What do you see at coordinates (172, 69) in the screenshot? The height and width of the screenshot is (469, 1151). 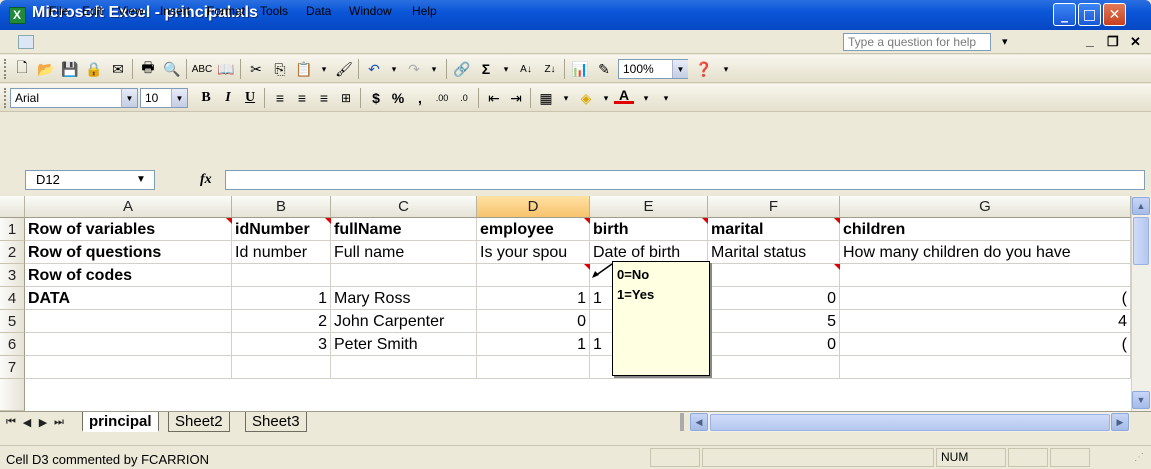 I see `print-preview-icon: 🔍` at bounding box center [172, 69].